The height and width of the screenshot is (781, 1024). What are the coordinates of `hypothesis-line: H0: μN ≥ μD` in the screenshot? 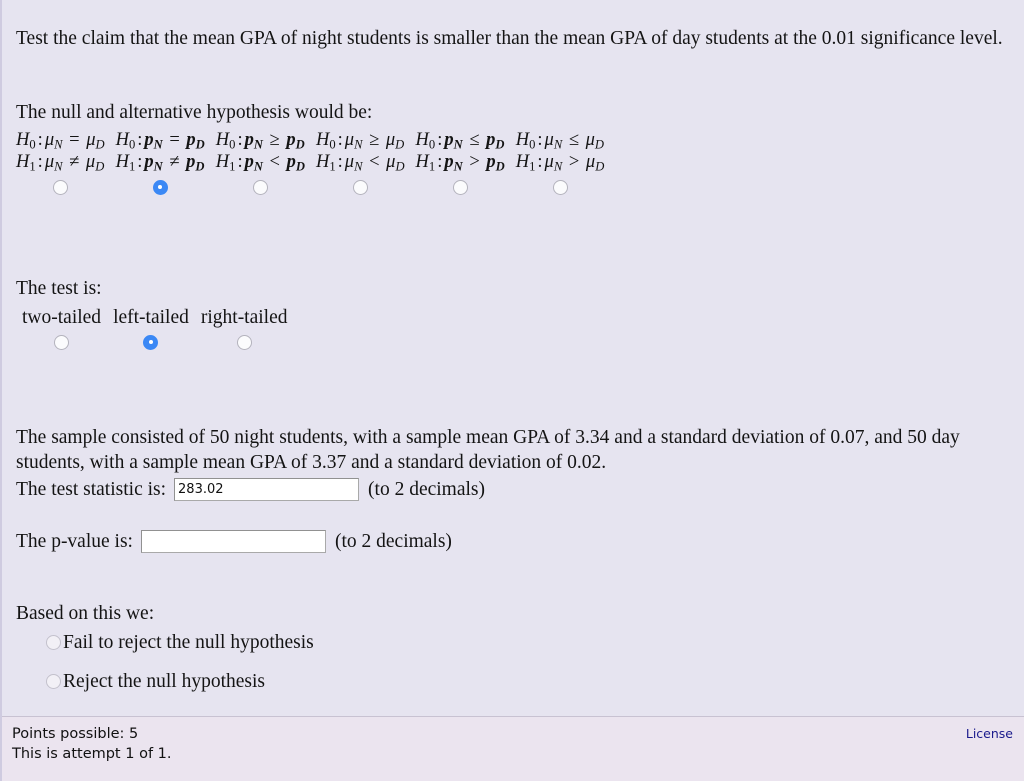 It's located at (360, 140).